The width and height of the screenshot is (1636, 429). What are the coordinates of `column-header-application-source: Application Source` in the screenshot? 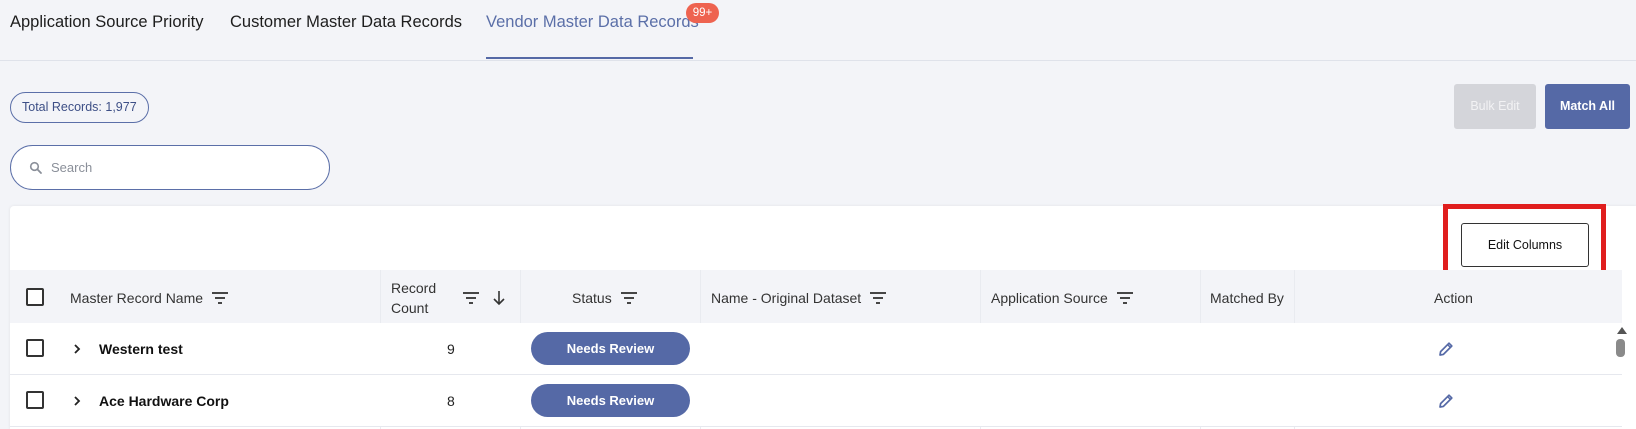 It's located at (1062, 297).